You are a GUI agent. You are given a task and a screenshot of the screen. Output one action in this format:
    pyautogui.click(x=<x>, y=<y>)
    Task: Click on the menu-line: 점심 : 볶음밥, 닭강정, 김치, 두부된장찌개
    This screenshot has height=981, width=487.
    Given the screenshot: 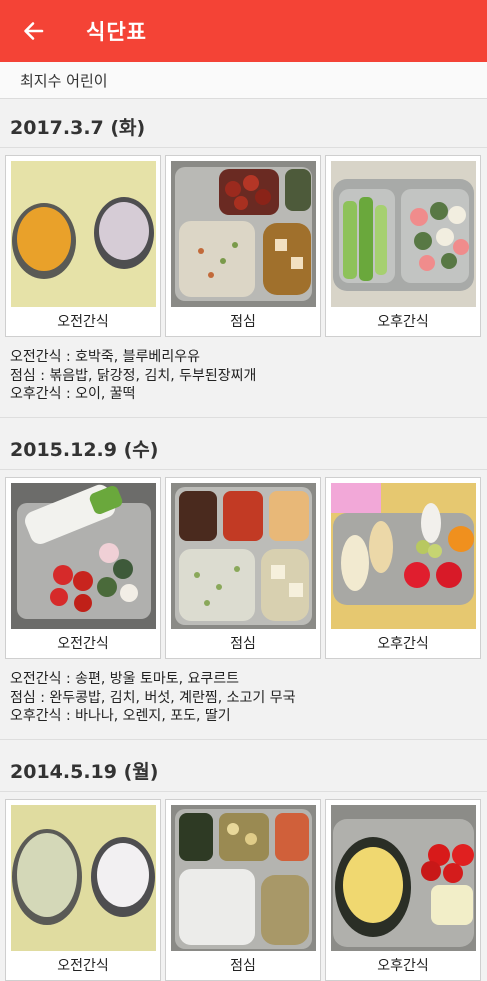 What is the action you would take?
    pyautogui.click(x=133, y=375)
    